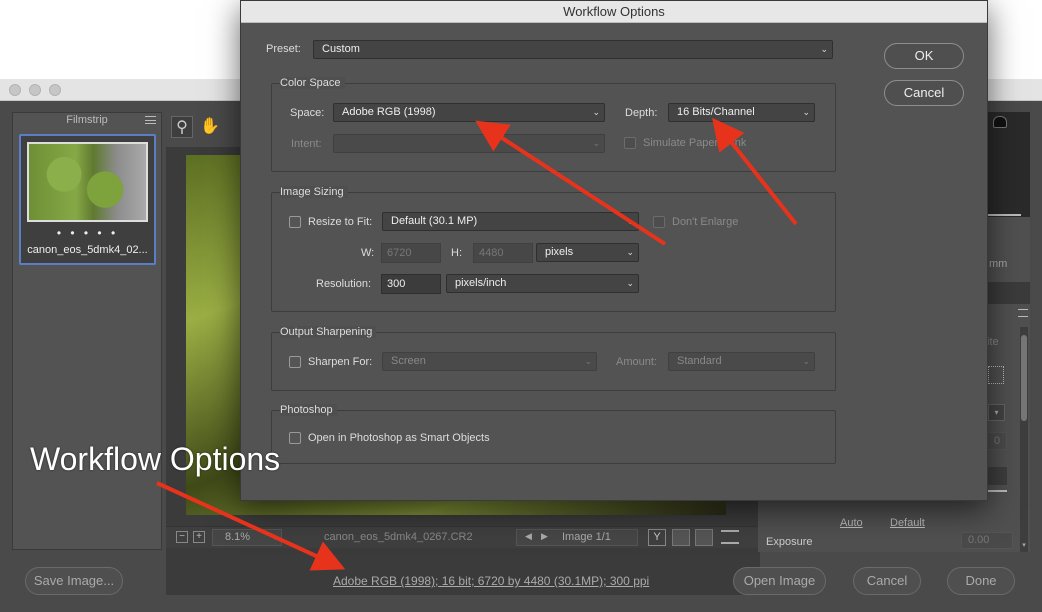 This screenshot has height=612, width=1042. What do you see at coordinates (730, 537) in the screenshot?
I see `preferences-sliders-icon` at bounding box center [730, 537].